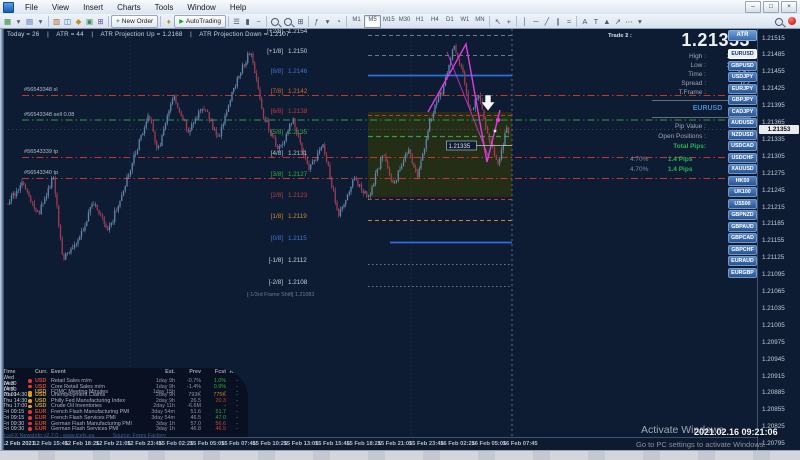 The width and height of the screenshot is (800, 460). What do you see at coordinates (628, 21) in the screenshot?
I see `more-tools-icon: ⋯` at bounding box center [628, 21].